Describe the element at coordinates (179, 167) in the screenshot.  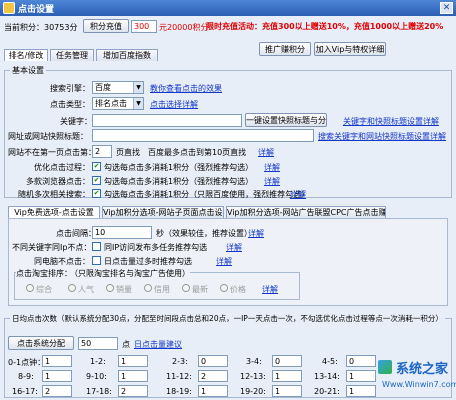
I see `optimize-text: 勾选每点击多消耗1积分（强烈推荐勾选）` at that location.